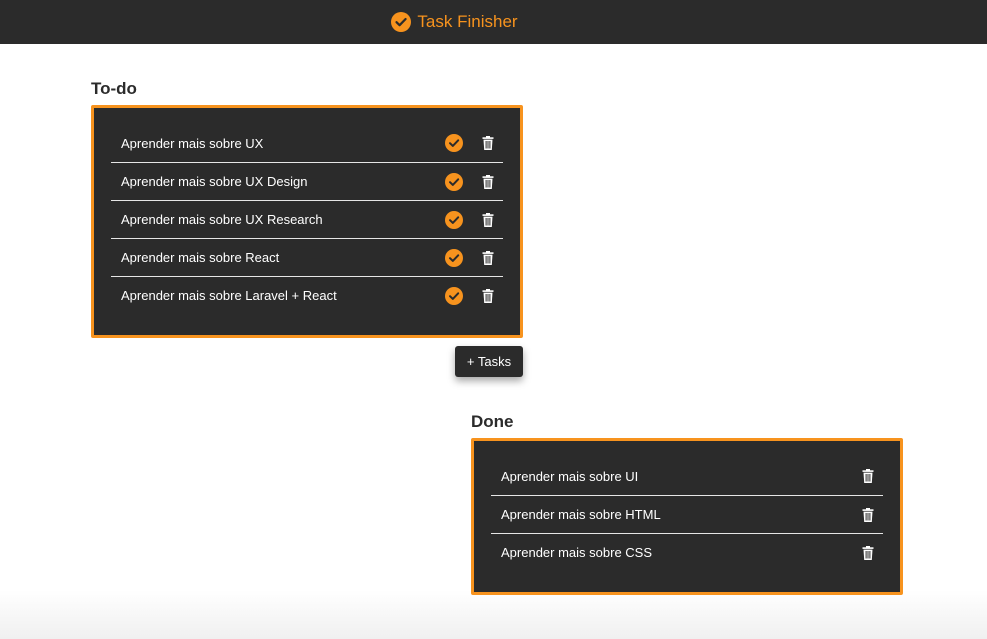 This screenshot has height=639, width=987. What do you see at coordinates (492, 421) in the screenshot?
I see `done-title: Done` at bounding box center [492, 421].